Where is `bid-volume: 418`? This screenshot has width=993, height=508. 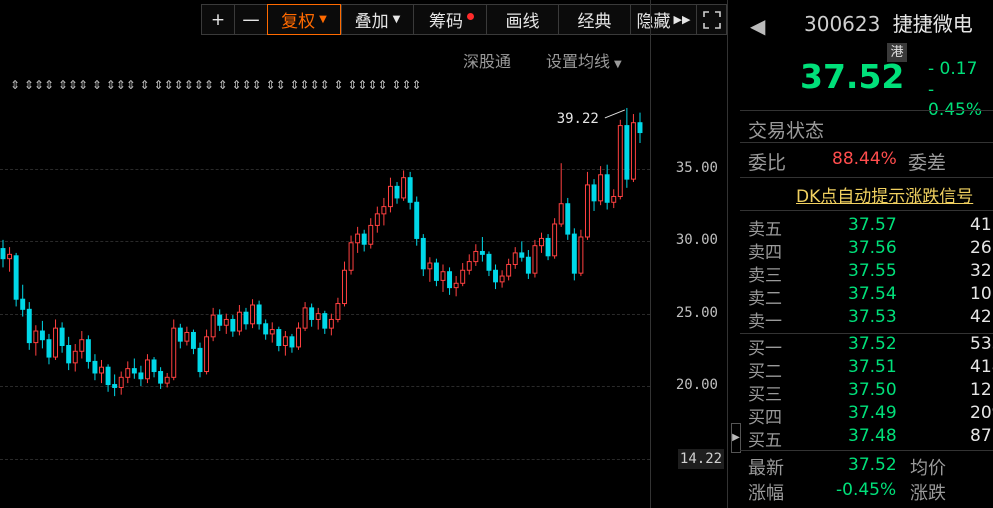 bid-volume: 418 is located at coordinates (981, 367).